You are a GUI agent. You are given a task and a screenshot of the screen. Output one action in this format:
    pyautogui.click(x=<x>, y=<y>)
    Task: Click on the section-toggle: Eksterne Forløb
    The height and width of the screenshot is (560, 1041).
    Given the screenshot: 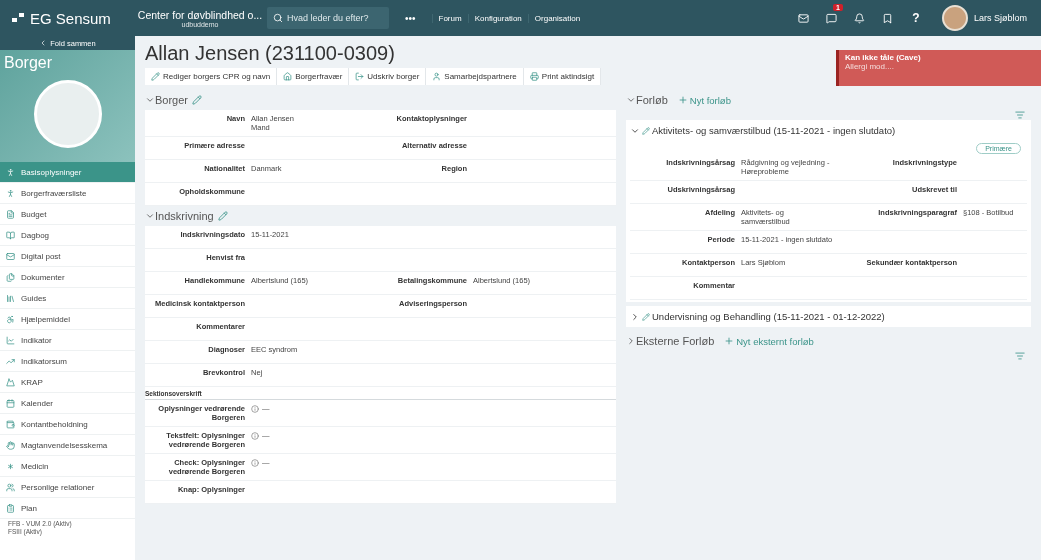 What is the action you would take?
    pyautogui.click(x=670, y=341)
    